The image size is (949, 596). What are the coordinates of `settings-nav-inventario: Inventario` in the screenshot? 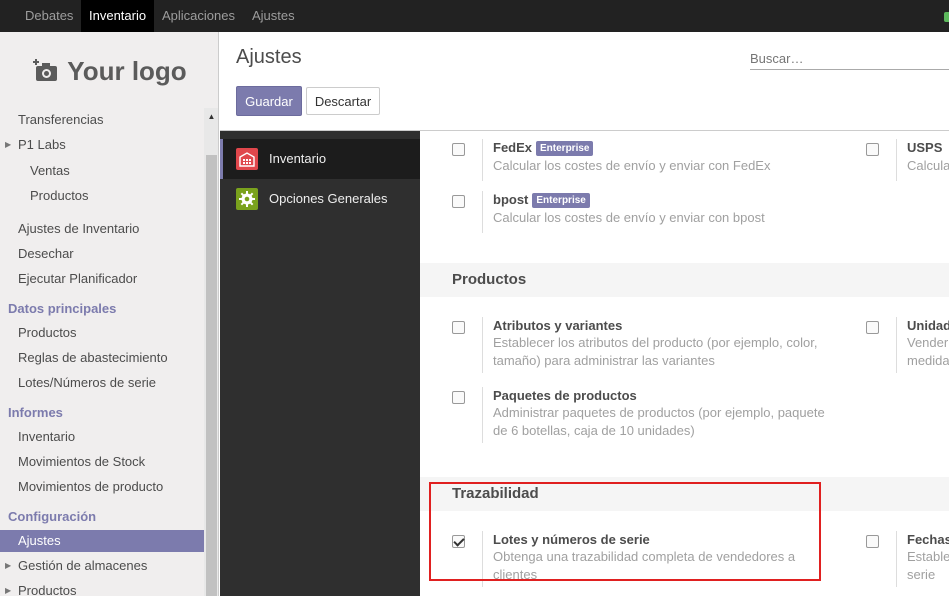 It's located at (320, 159).